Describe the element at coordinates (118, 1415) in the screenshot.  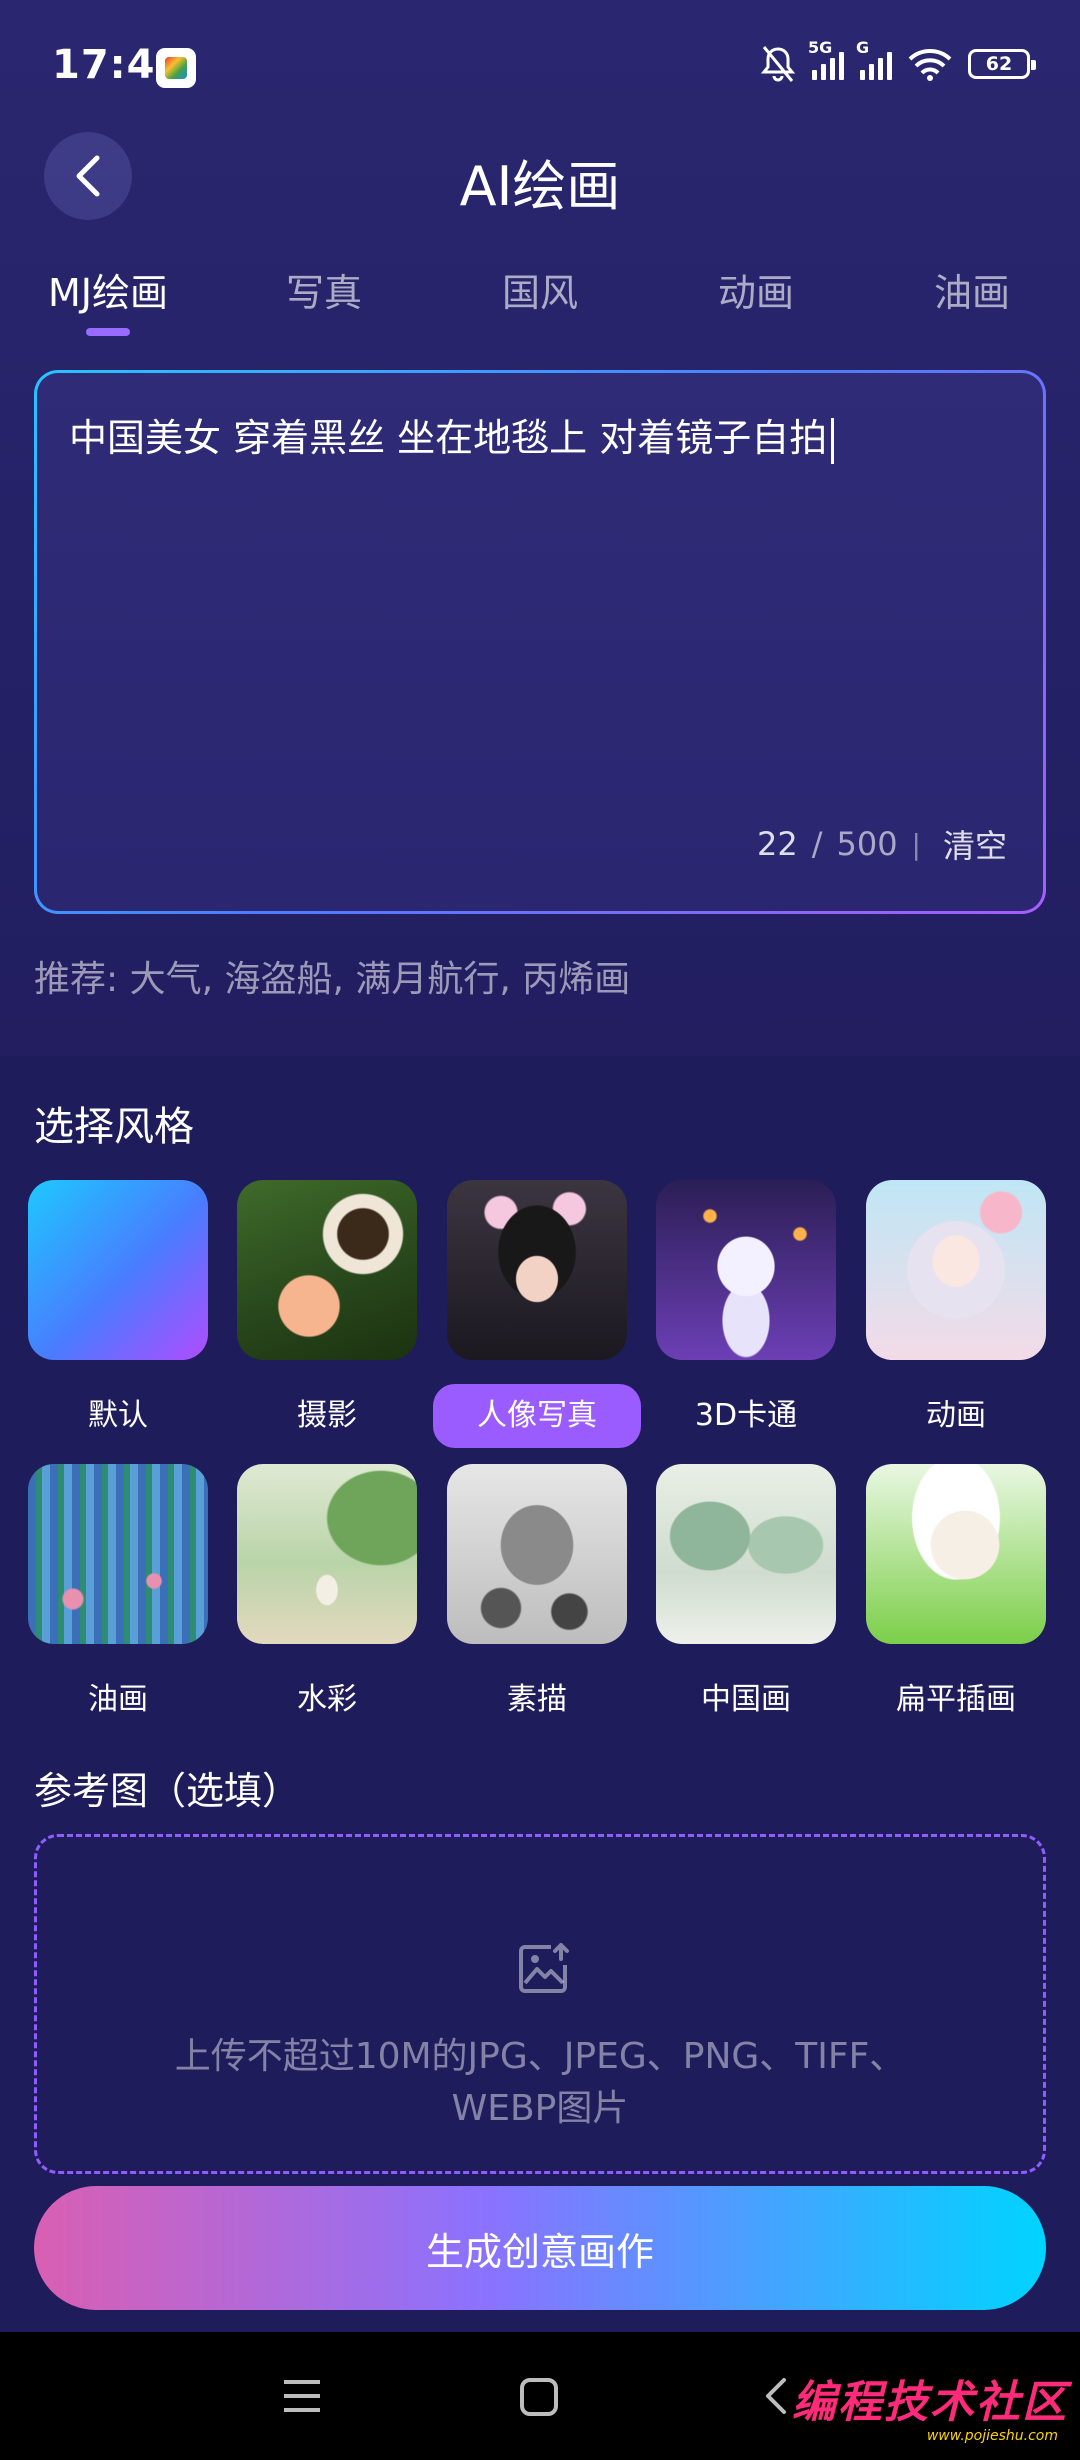
I see `style-label: 默认` at that location.